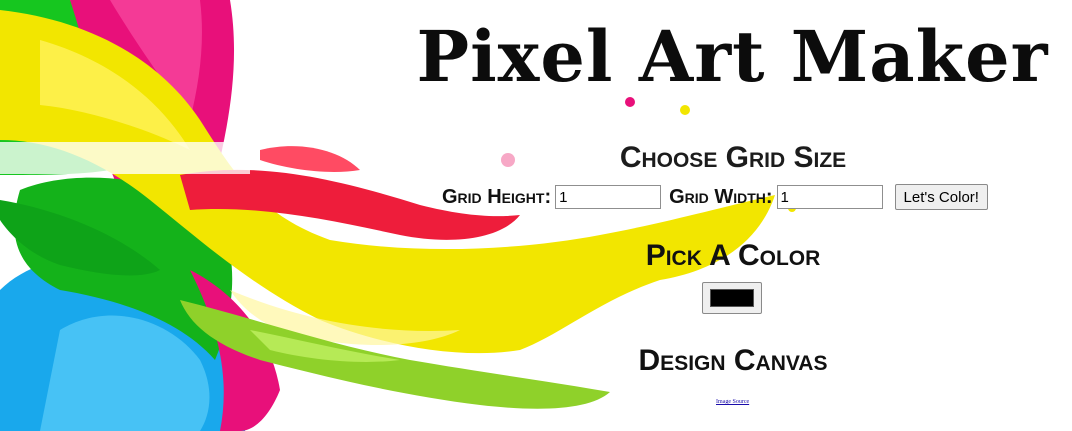 Image resolution: width=1072 pixels, height=431 pixels. What do you see at coordinates (733, 360) in the screenshot?
I see `design-canvas-heading: Design Canvas` at bounding box center [733, 360].